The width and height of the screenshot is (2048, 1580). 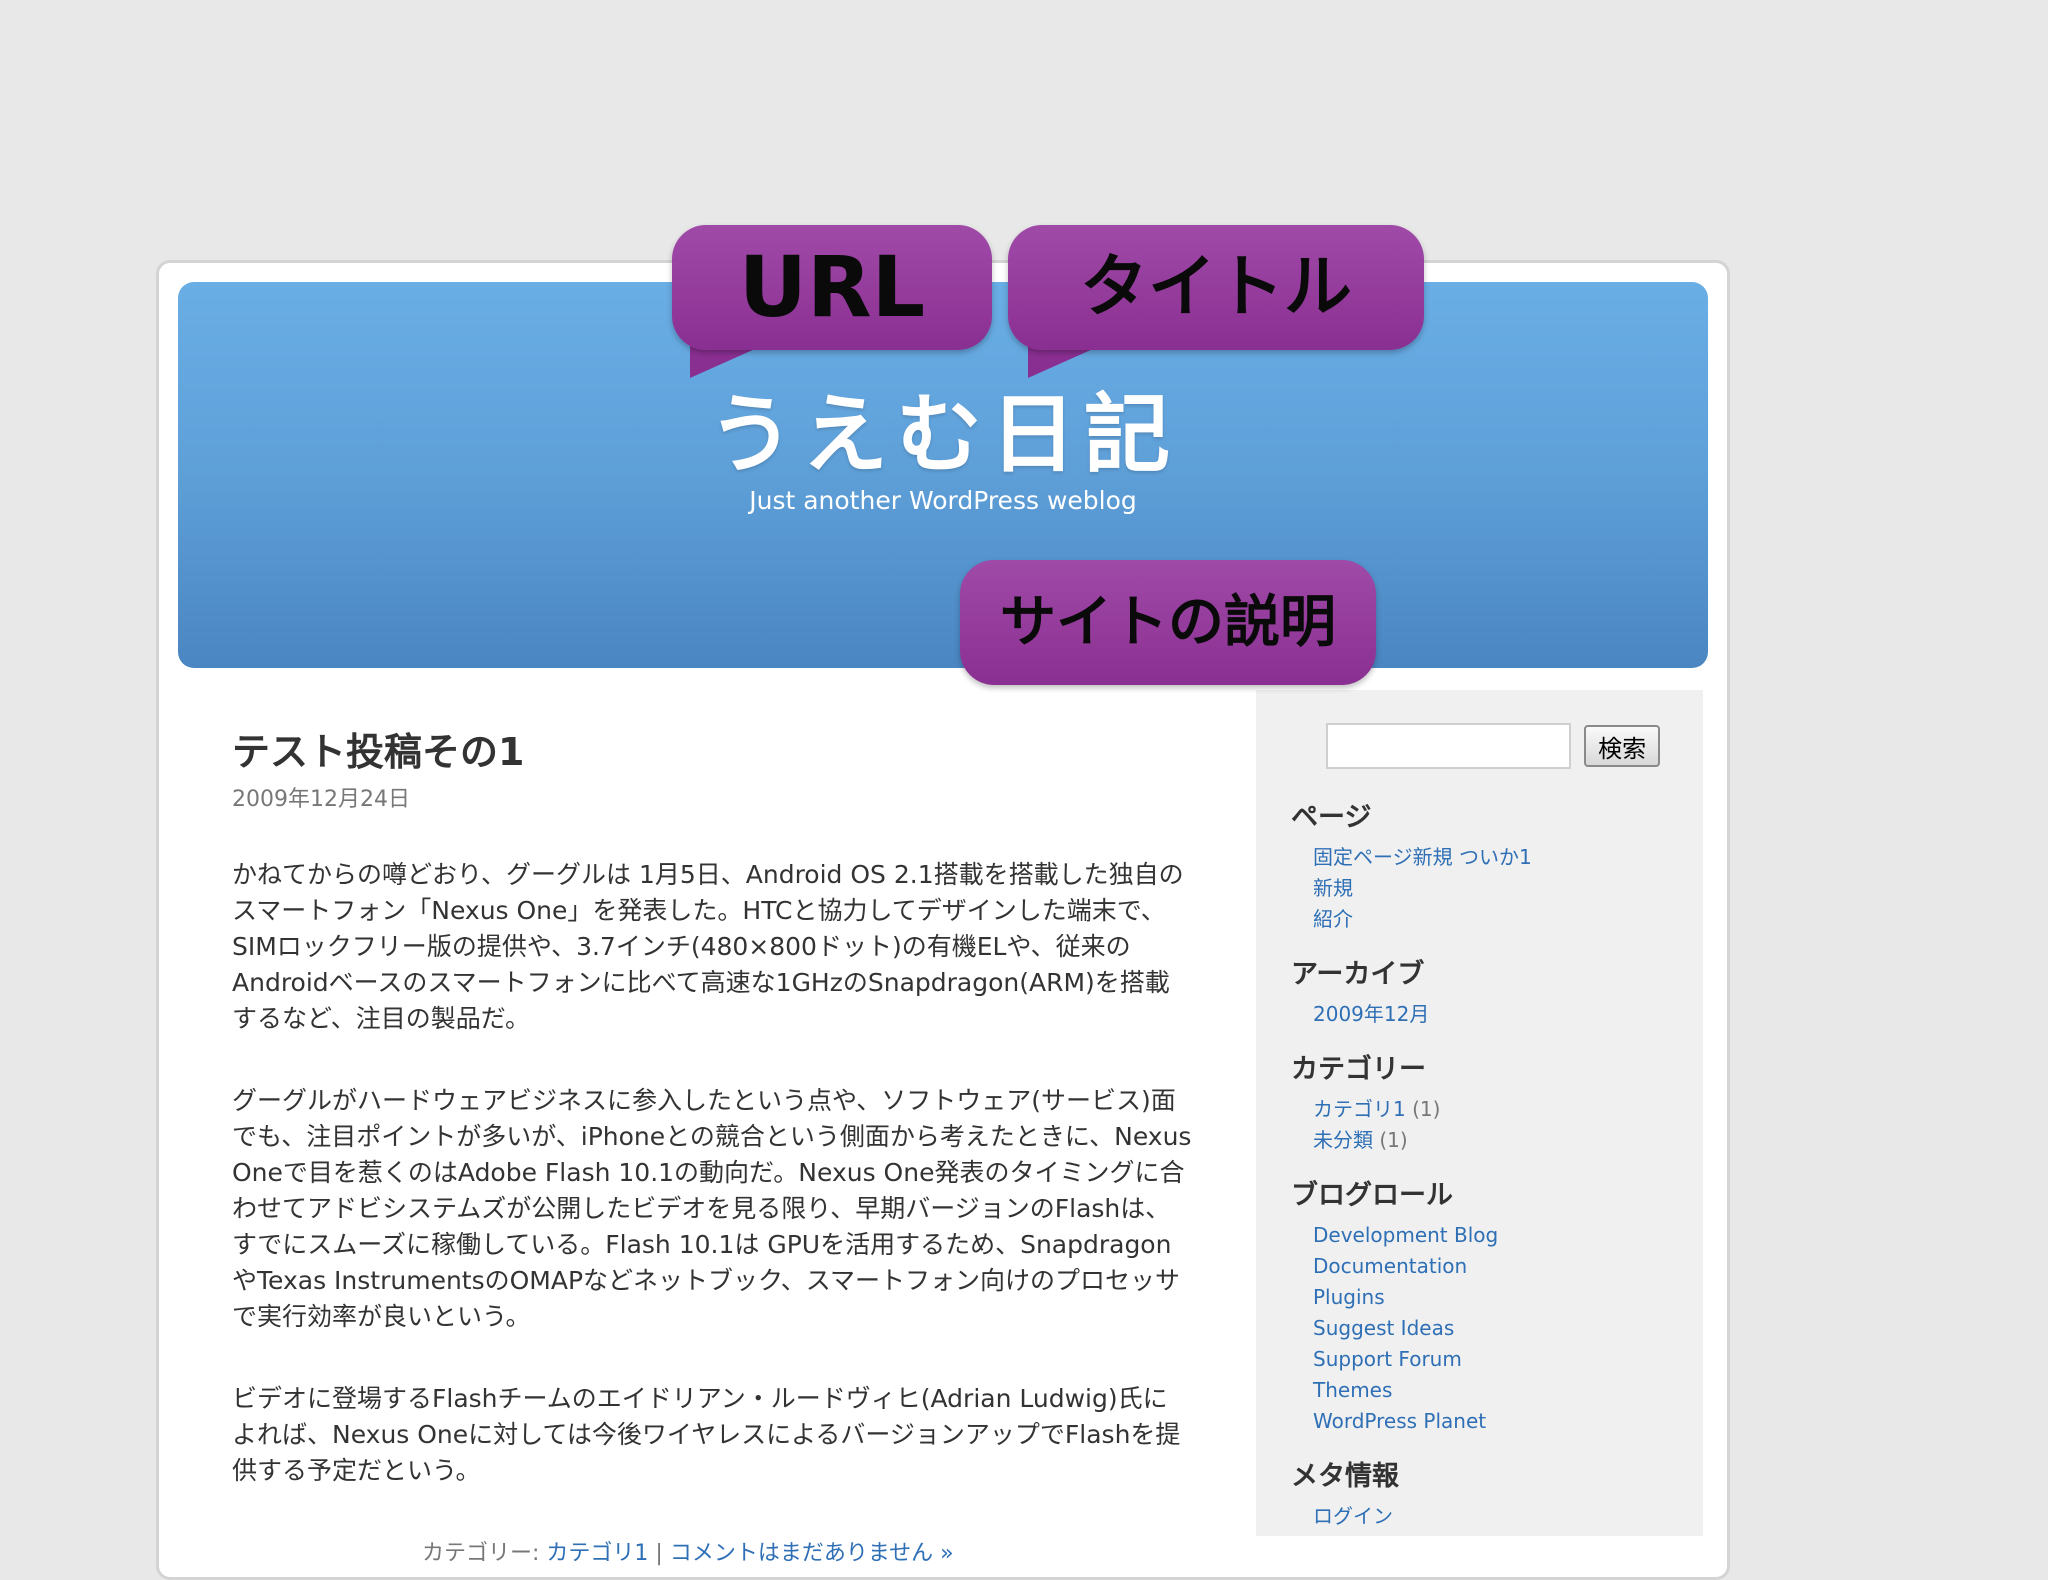 I want to click on list-item: Themes, so click(x=1502, y=1390).